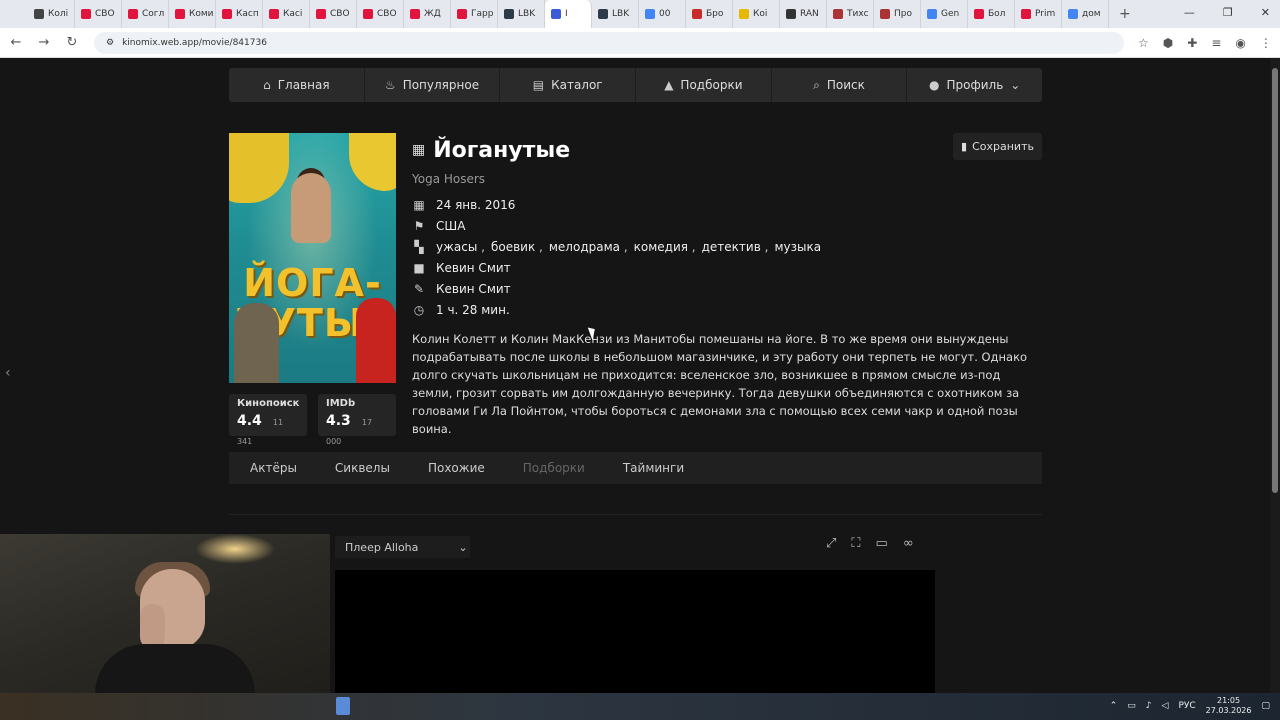  What do you see at coordinates (476, 204) in the screenshot?
I see `release-date: 24 янв. 2016` at bounding box center [476, 204].